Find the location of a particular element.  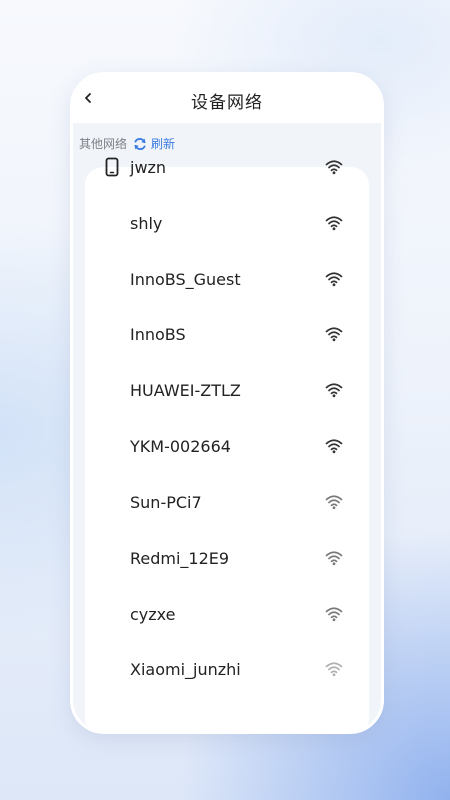

network-ssid: shly is located at coordinates (146, 223).